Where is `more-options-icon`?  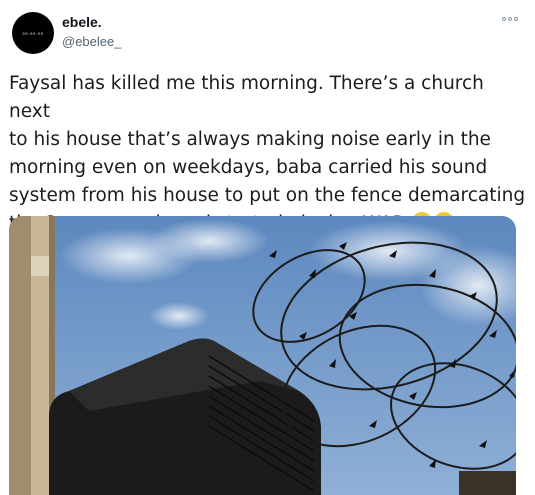 more-options-icon is located at coordinates (510, 19).